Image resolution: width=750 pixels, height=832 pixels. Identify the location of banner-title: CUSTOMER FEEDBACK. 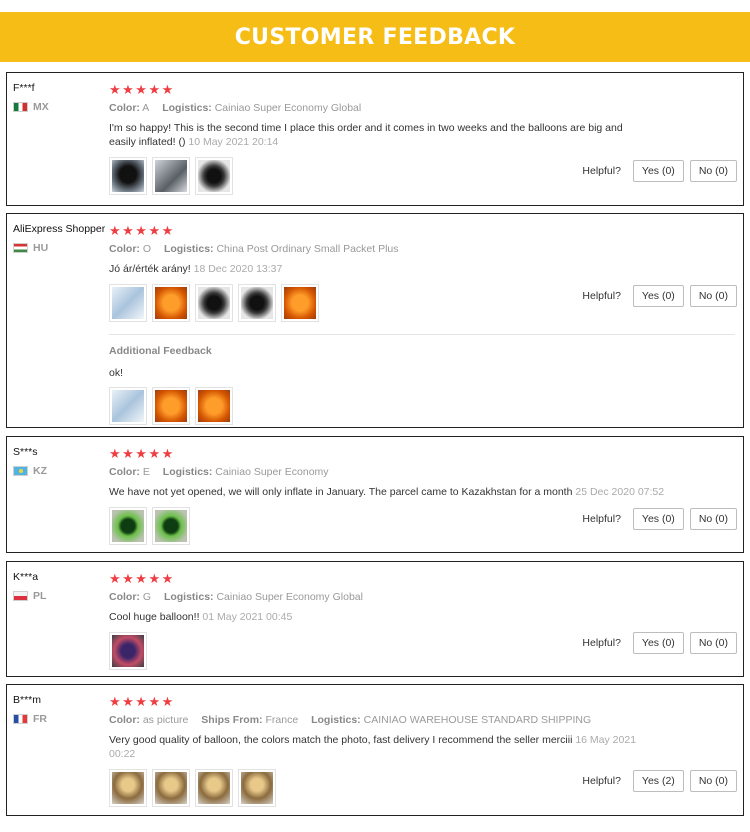
(375, 37).